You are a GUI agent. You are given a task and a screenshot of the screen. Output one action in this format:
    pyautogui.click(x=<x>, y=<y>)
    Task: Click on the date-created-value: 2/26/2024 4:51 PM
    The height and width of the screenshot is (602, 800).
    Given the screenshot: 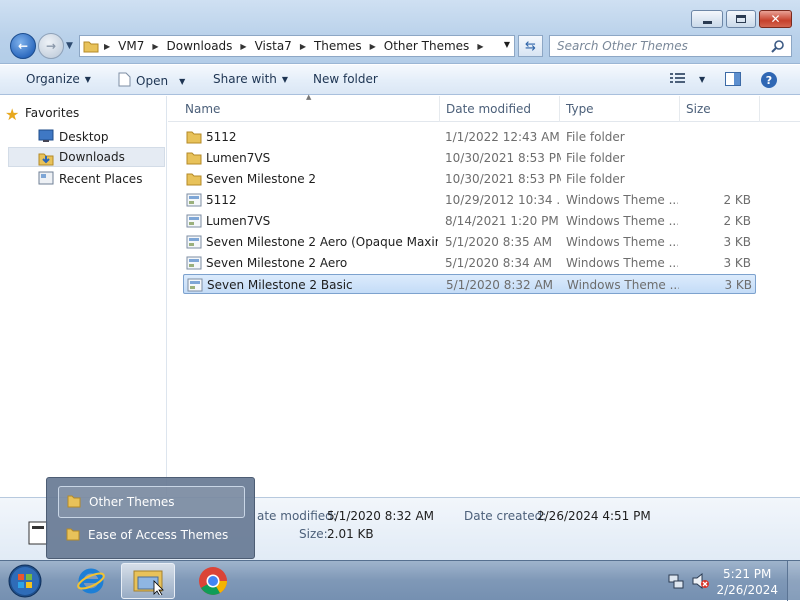 What is the action you would take?
    pyautogui.click(x=594, y=516)
    